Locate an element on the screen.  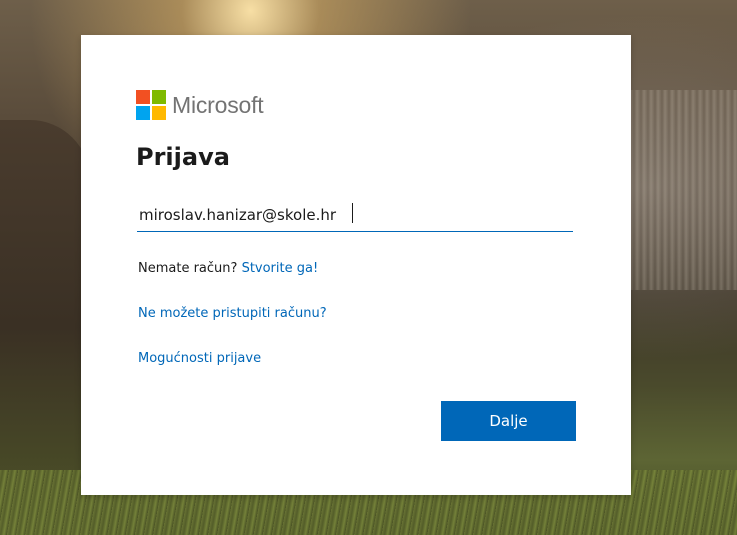
signin-options-row: Mogućnosti prijave is located at coordinates (199, 358).